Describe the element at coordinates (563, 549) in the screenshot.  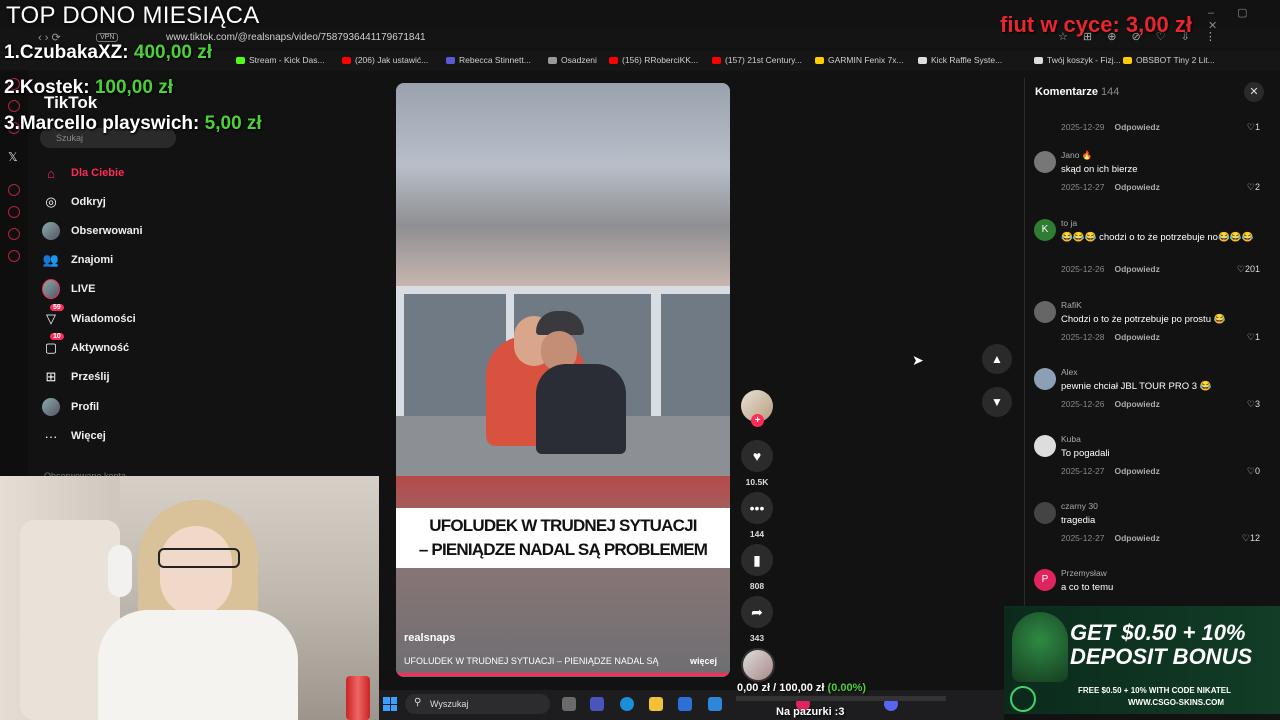
I see `headline-line-2: – PIENIĄDZE NADAL SĄ PROBLEMEM` at that location.